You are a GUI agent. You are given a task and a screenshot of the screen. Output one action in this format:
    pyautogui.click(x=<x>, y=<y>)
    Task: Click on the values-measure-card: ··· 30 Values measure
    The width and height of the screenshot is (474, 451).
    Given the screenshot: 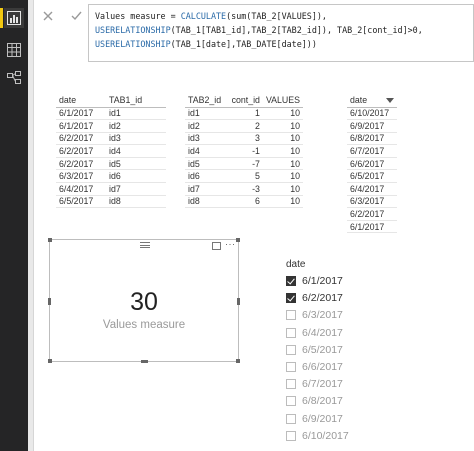 What is the action you would take?
    pyautogui.click(x=144, y=300)
    